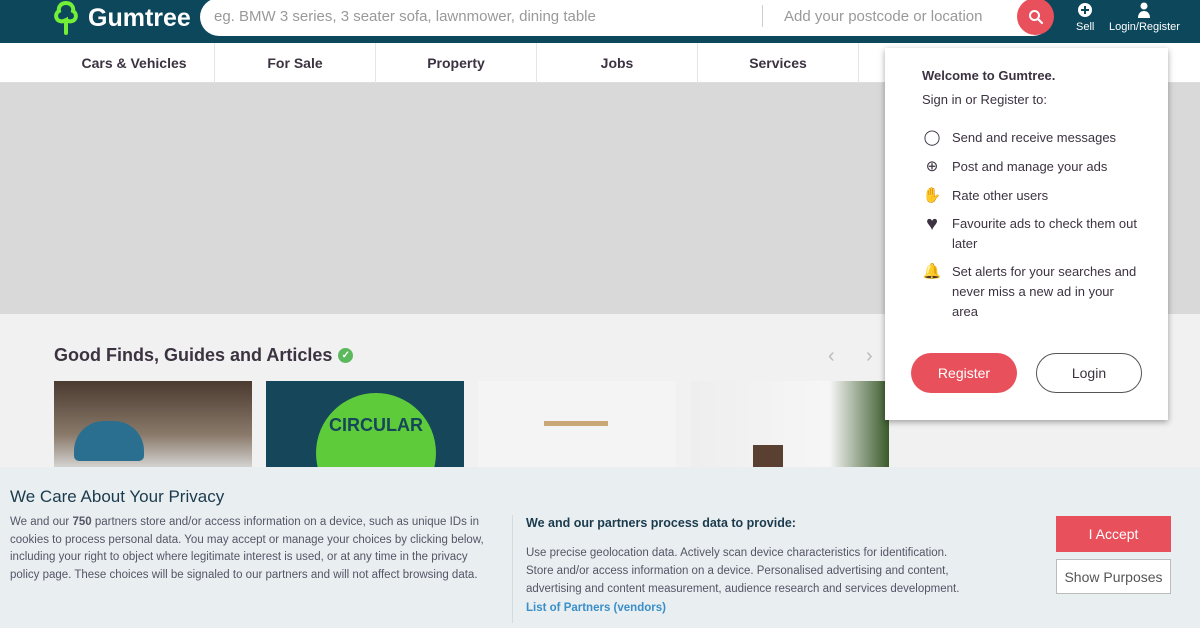 The height and width of the screenshot is (628, 1200). Describe the element at coordinates (1000, 195) in the screenshot. I see `benefit-text: Rate other users` at that location.